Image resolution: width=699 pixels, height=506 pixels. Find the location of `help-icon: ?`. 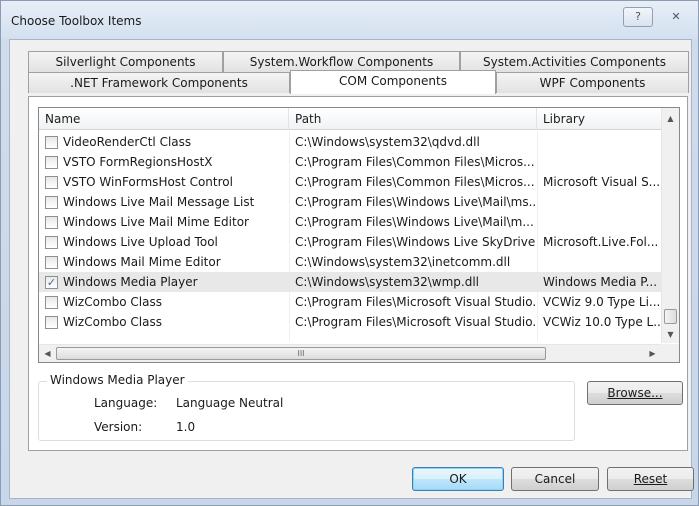

help-icon: ? is located at coordinates (638, 16).